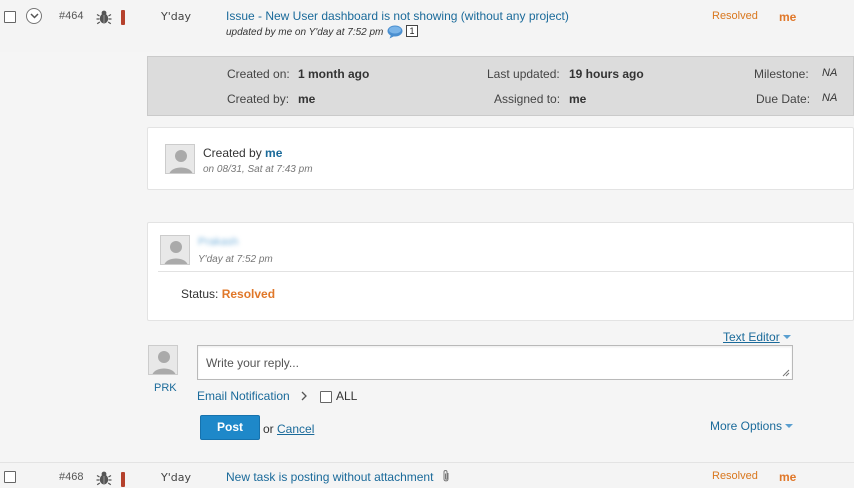  I want to click on comment-count-badge: 1, so click(412, 31).